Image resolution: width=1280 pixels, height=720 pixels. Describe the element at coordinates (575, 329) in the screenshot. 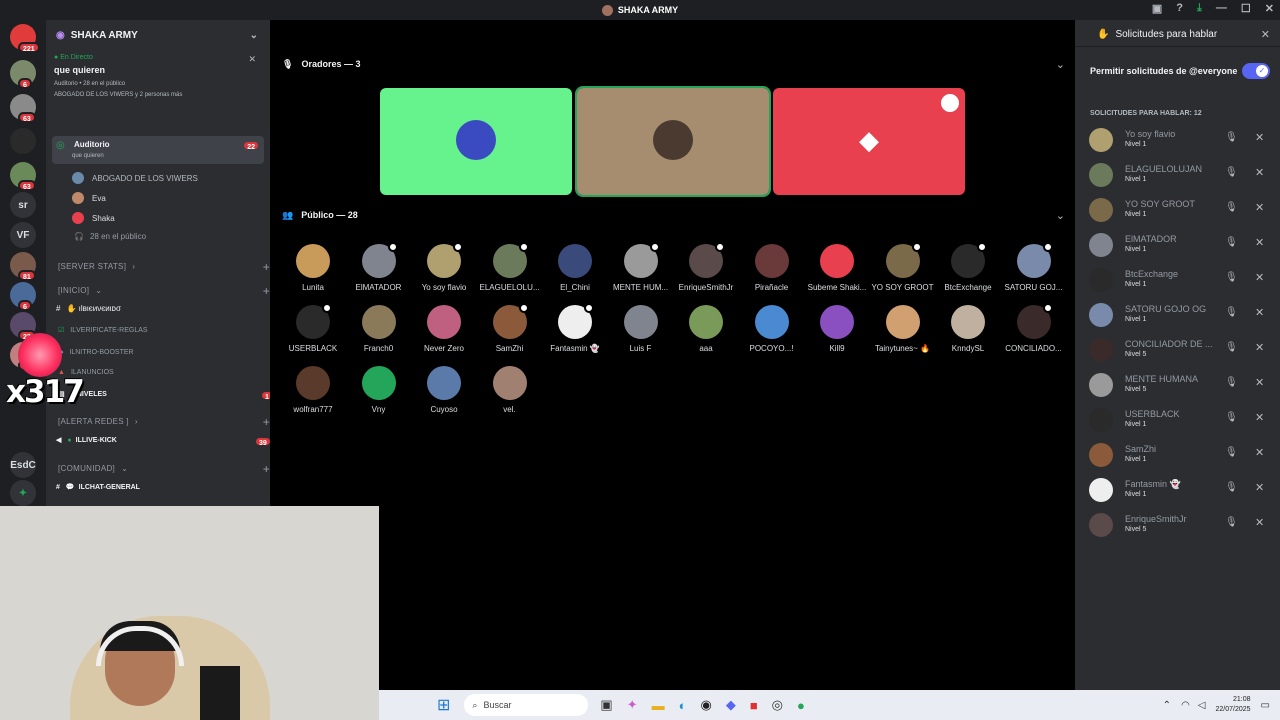

I see `audience-member: Fantasmin 👻` at that location.